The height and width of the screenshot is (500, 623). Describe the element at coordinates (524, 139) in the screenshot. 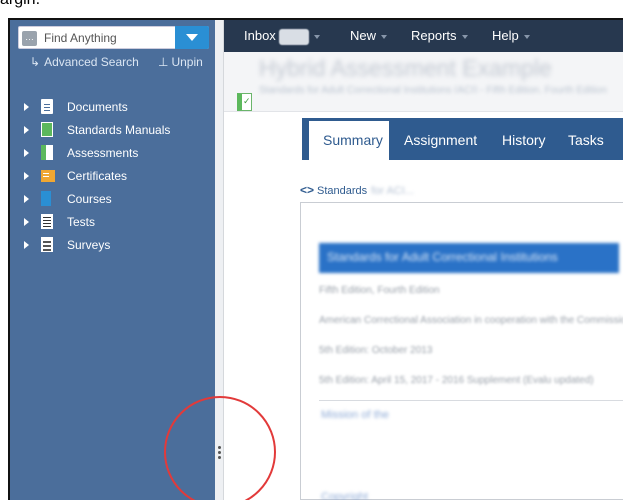

I see `tab-history: History` at that location.